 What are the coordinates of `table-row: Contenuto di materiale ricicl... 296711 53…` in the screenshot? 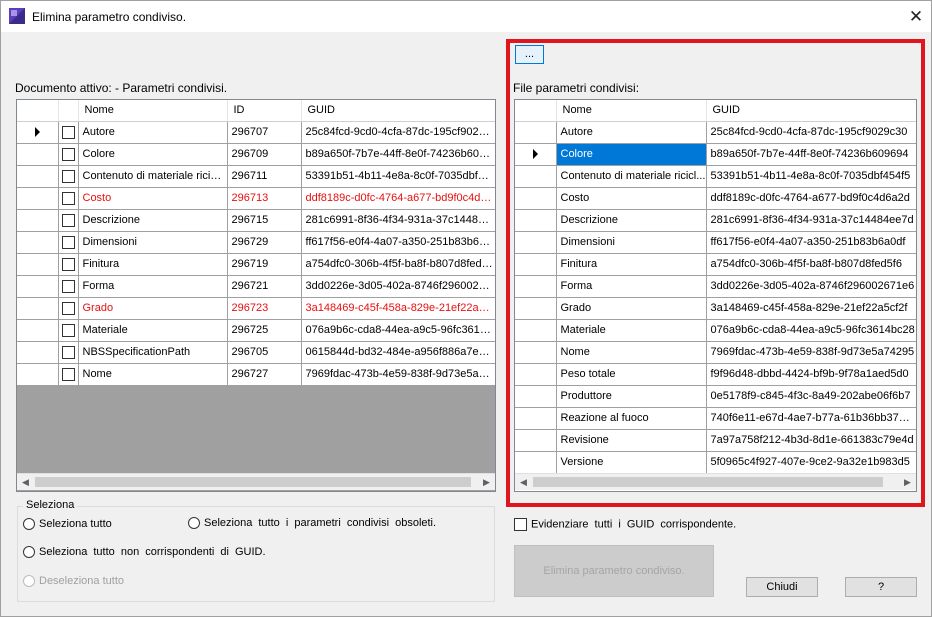 It's located at (256, 176).